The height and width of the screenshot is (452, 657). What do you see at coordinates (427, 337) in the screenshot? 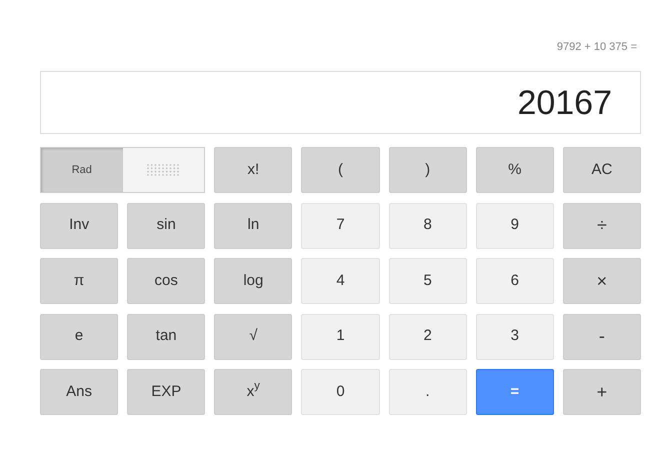
I see `digit-key: 2` at bounding box center [427, 337].